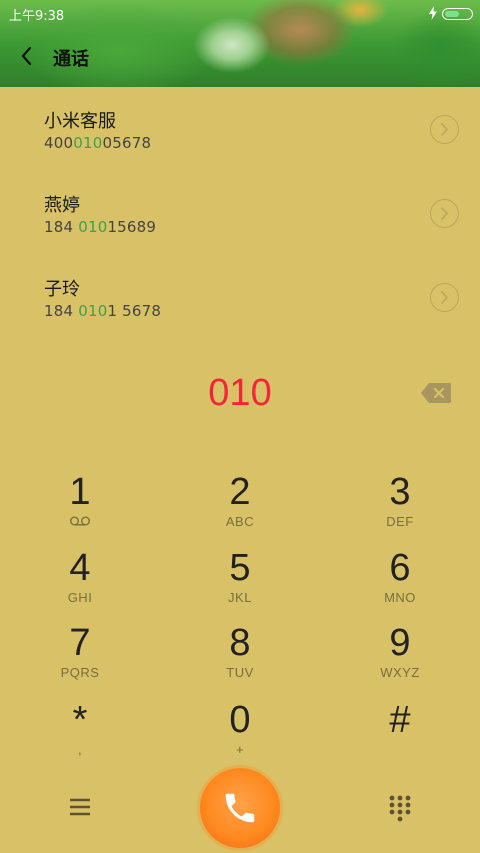 The height and width of the screenshot is (853, 480). What do you see at coordinates (103, 311) in the screenshot?
I see `contact-number: 184 0101 5678` at bounding box center [103, 311].